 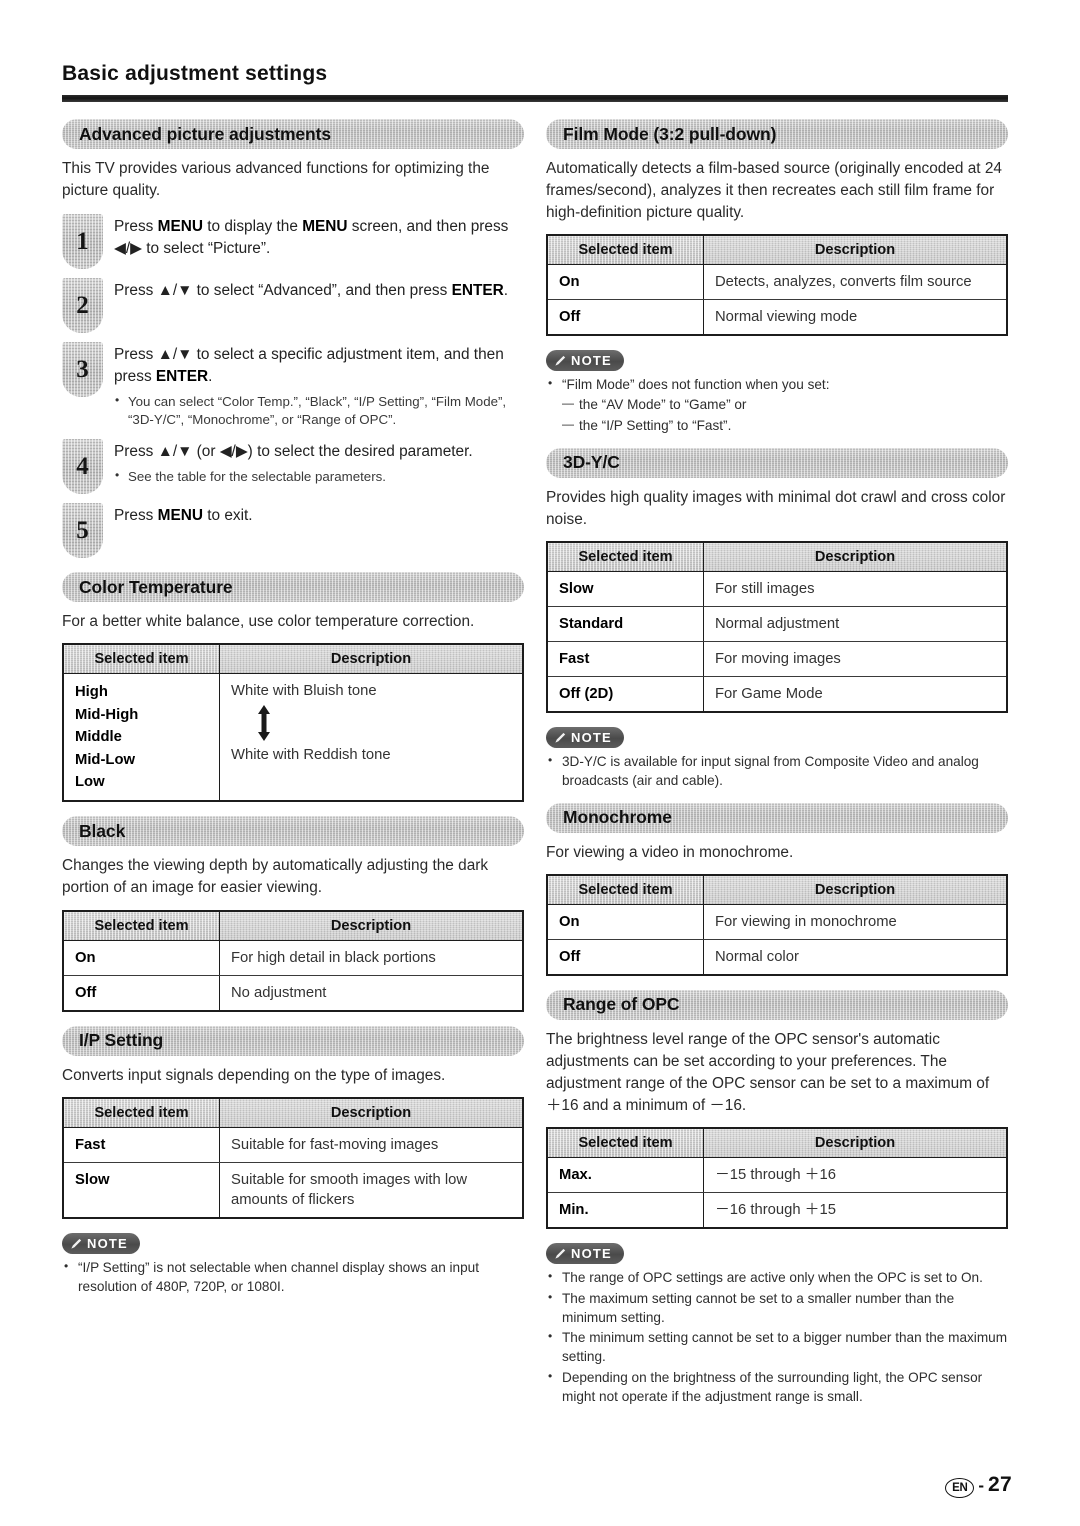 What do you see at coordinates (293, 831) in the screenshot?
I see `section-banner-black: Black` at bounding box center [293, 831].